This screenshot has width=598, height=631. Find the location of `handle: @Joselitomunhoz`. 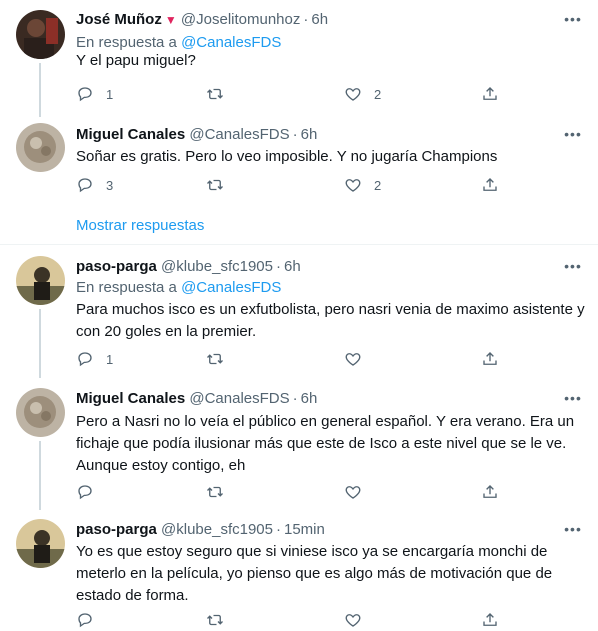

handle: @Joselitomunhoz is located at coordinates (240, 19).